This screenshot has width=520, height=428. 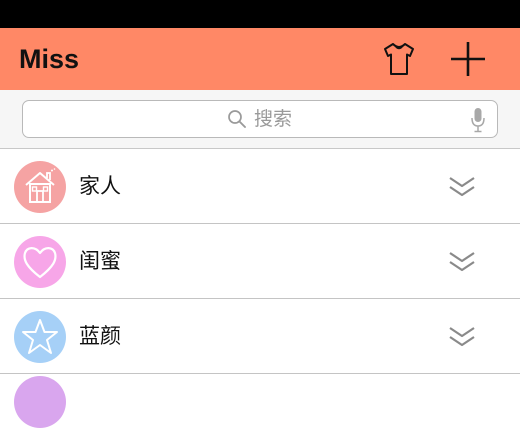 I want to click on search-bar: 搜索, so click(x=260, y=119).